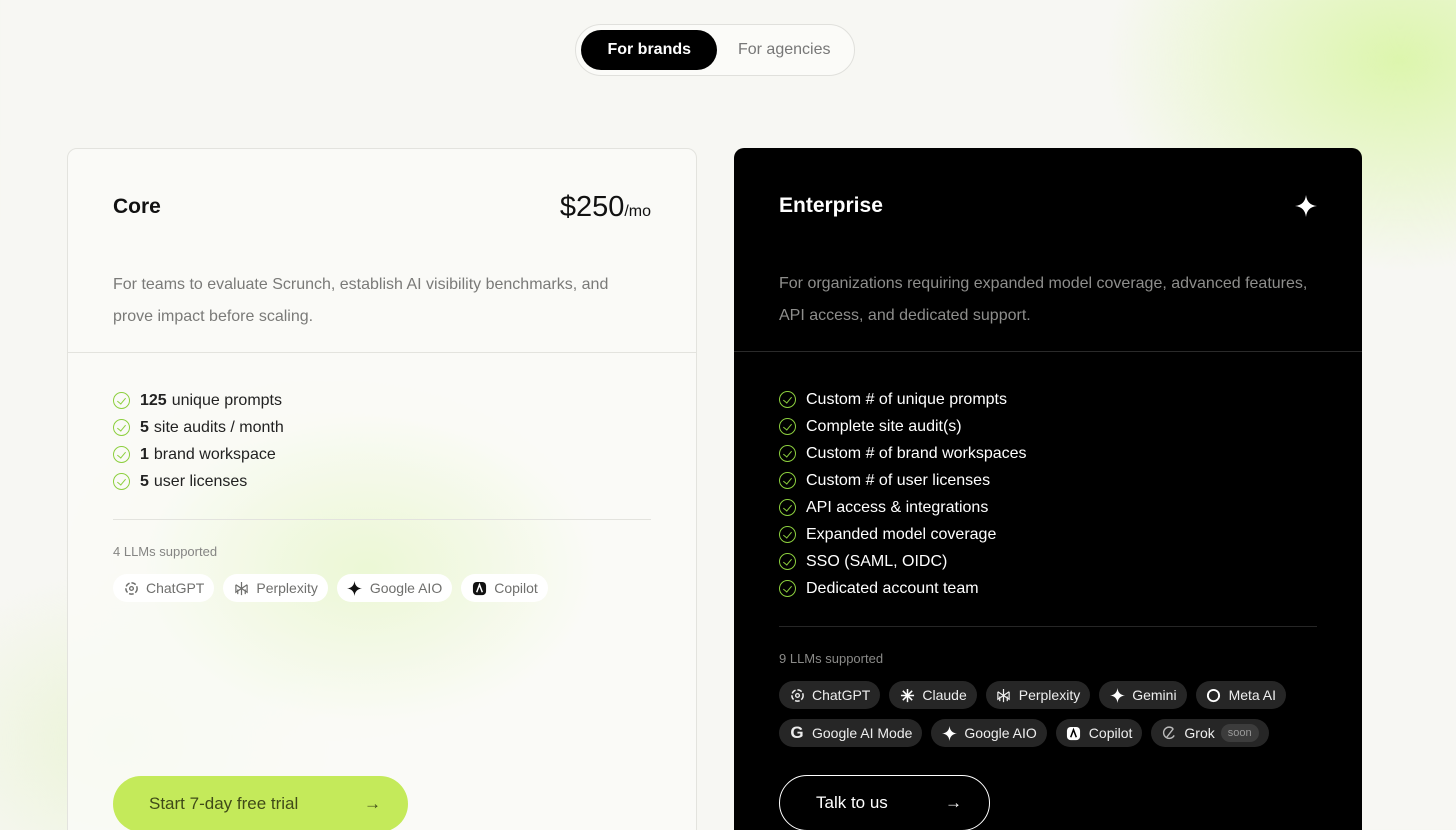 Image resolution: width=1456 pixels, height=830 pixels. I want to click on start-free-trial-button: Start 7-day free trial →, so click(260, 803).